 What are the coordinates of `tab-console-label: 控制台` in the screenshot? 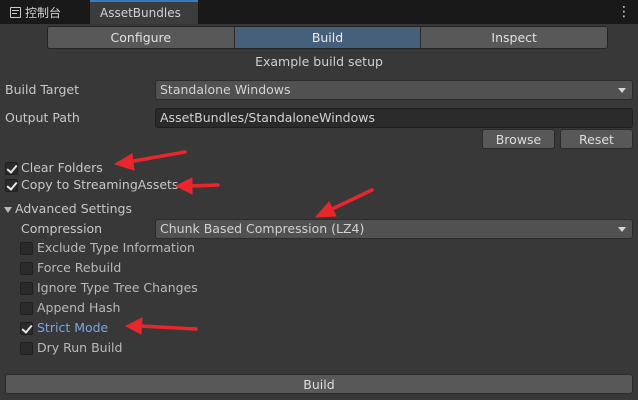 It's located at (43, 12).